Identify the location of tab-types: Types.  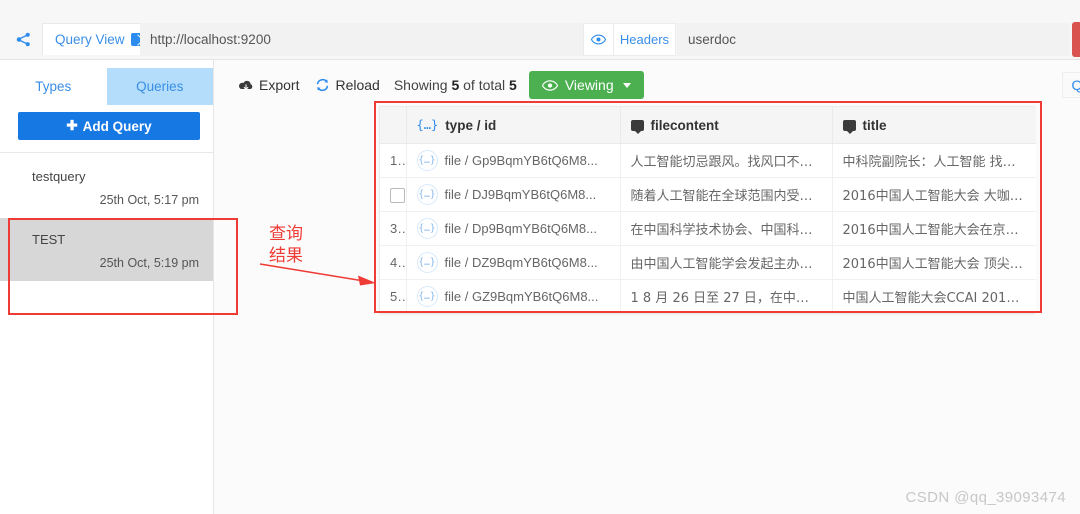
(53, 86).